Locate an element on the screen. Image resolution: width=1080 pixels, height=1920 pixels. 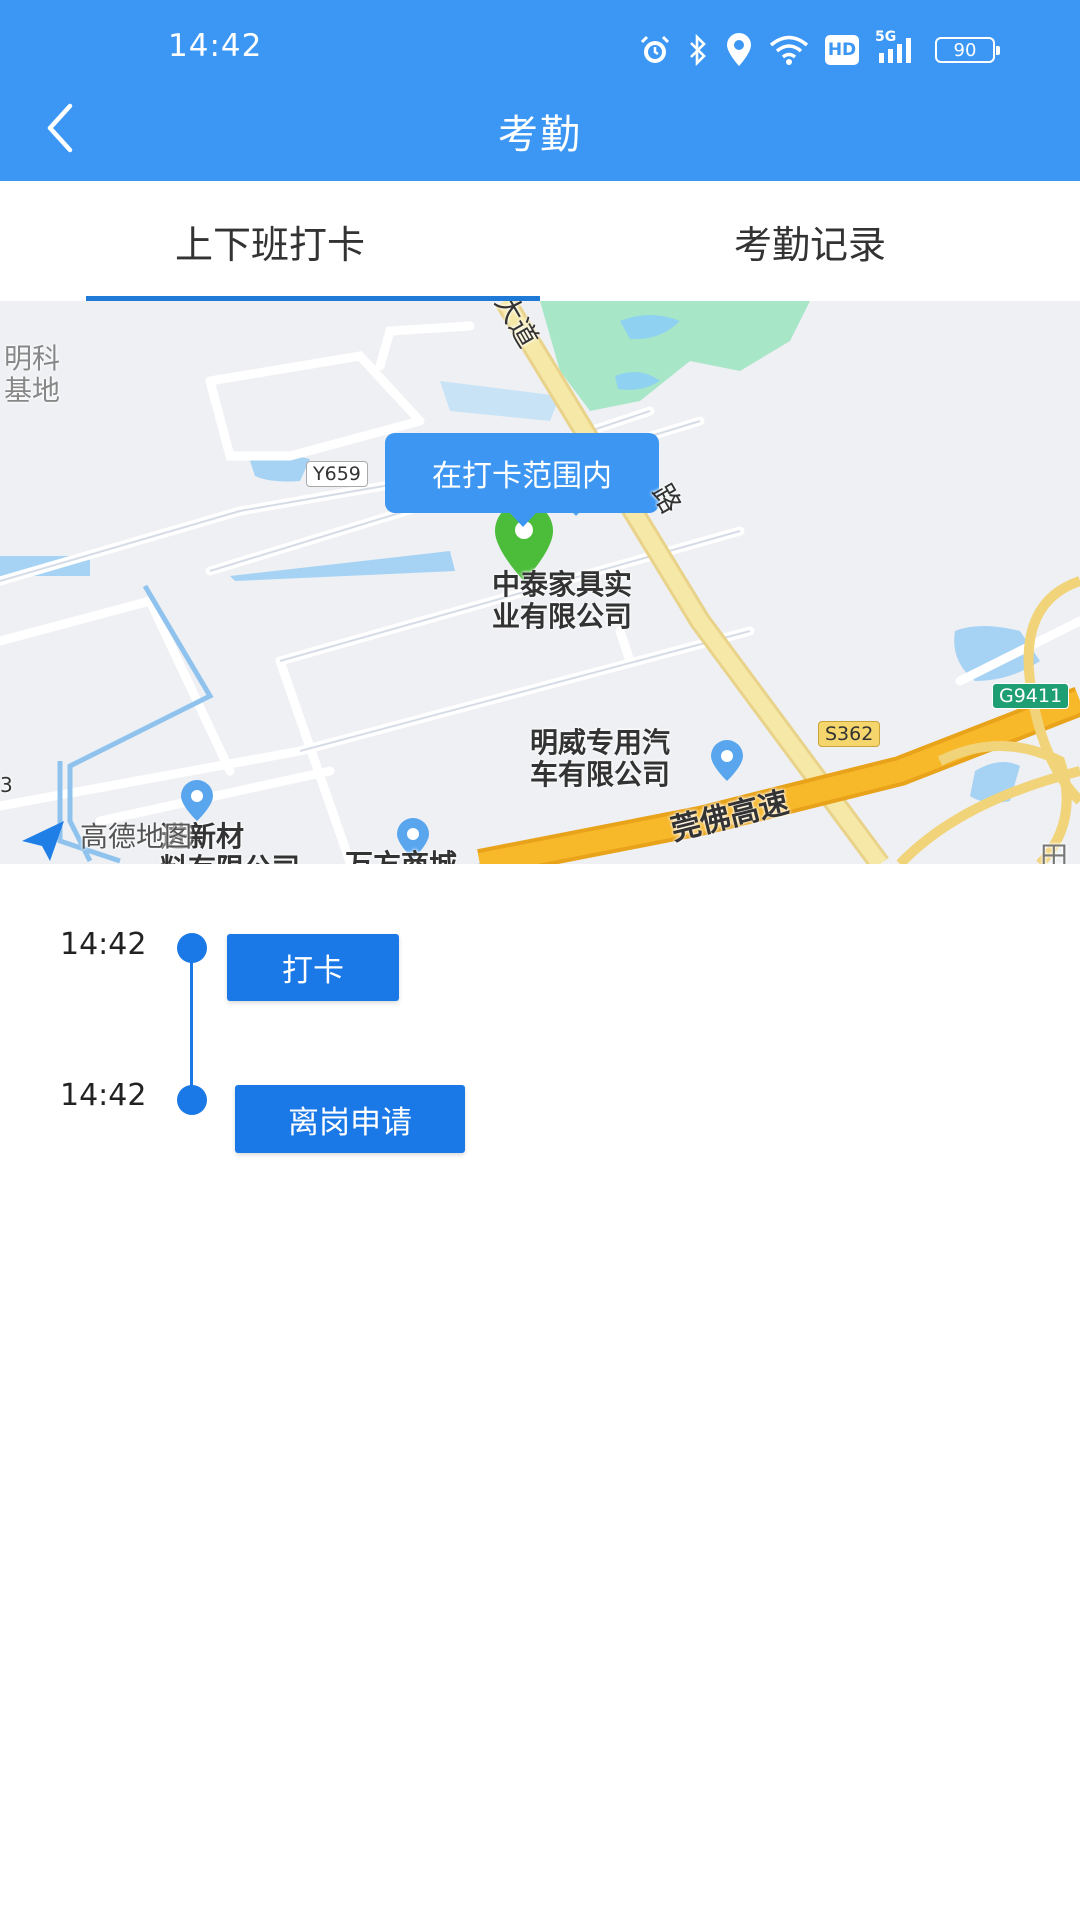
leave-post-request-button: 离岗申请 is located at coordinates (350, 1119).